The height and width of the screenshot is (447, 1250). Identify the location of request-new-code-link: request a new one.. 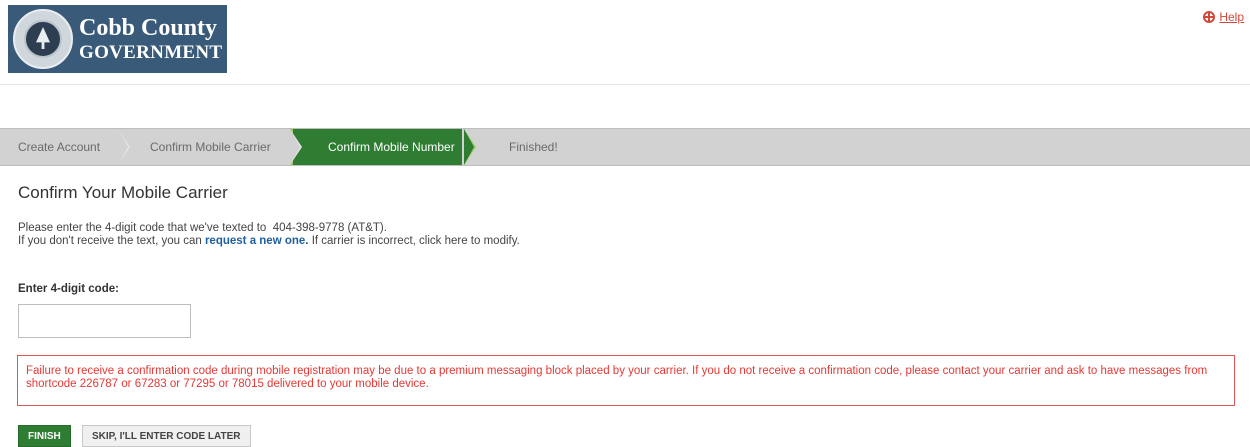
(257, 241).